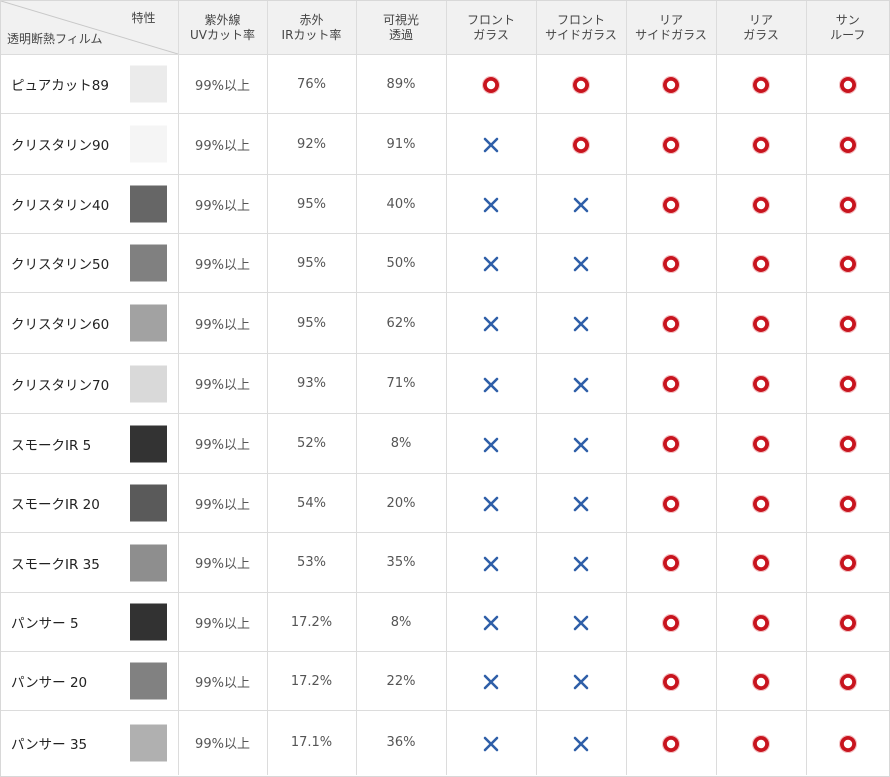  What do you see at coordinates (222, 19) in the screenshot?
I see `col-header-line: 紫外線` at bounding box center [222, 19].